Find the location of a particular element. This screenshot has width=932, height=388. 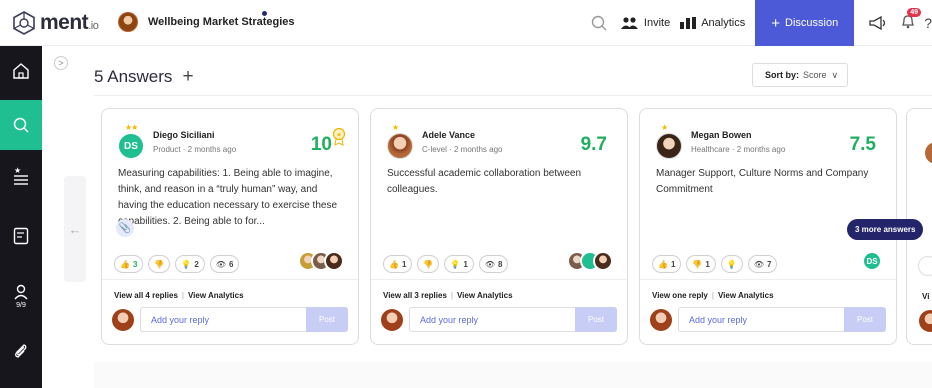

notifications-button: 49 is located at coordinates (910, 20).